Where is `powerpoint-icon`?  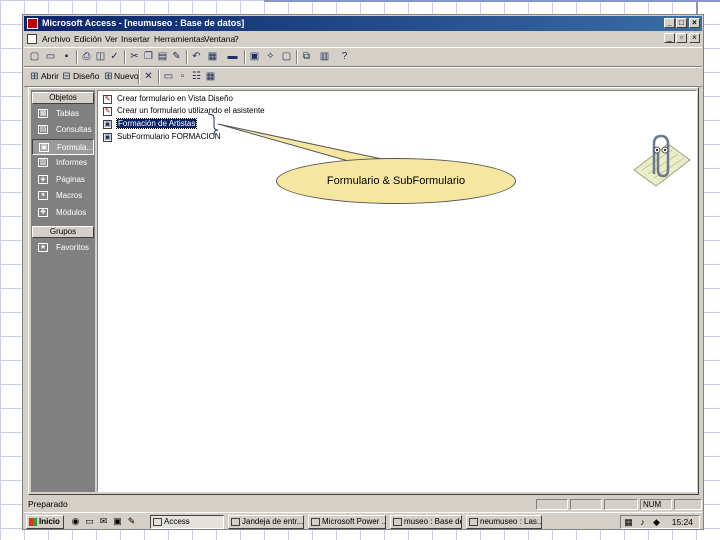
powerpoint-icon is located at coordinates (315, 522).